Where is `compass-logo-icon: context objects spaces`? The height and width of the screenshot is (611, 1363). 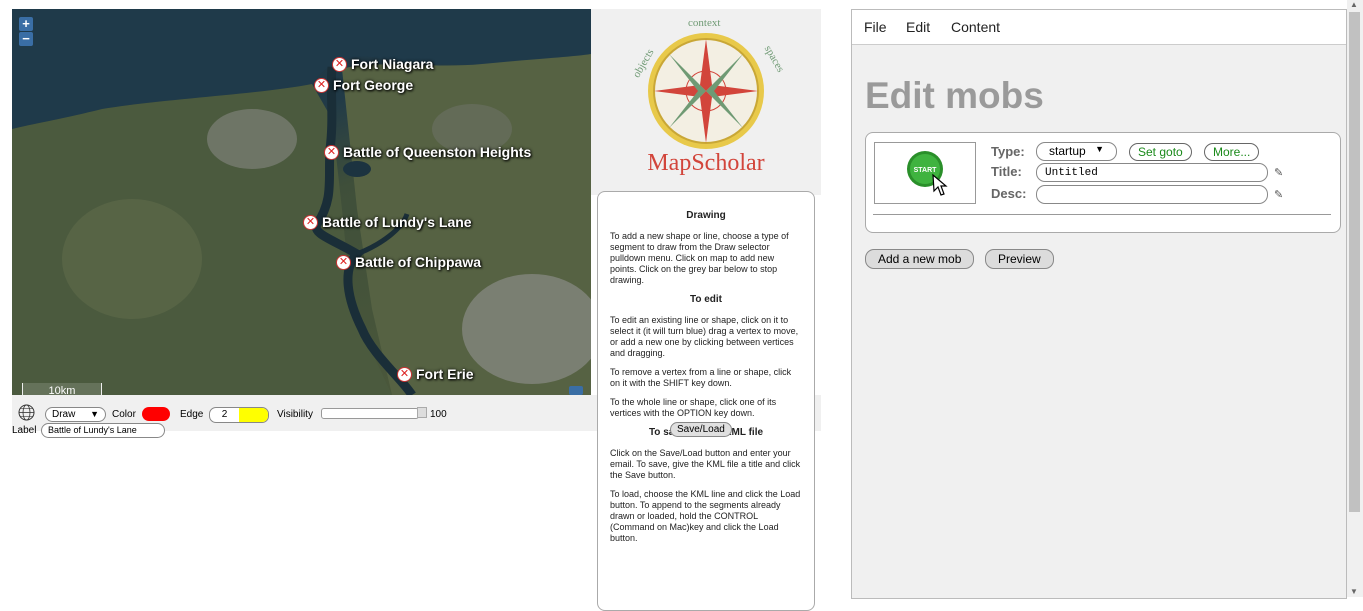
compass-logo-icon: context objects spaces is located at coordinates (709, 83).